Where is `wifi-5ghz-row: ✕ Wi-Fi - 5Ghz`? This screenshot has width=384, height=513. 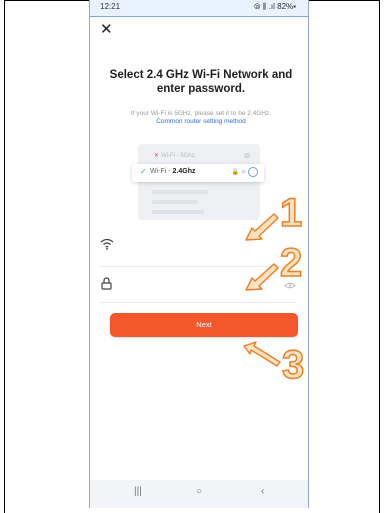
wifi-5ghz-row: ✕ Wi-Fi - 5Ghz is located at coordinates (174, 155).